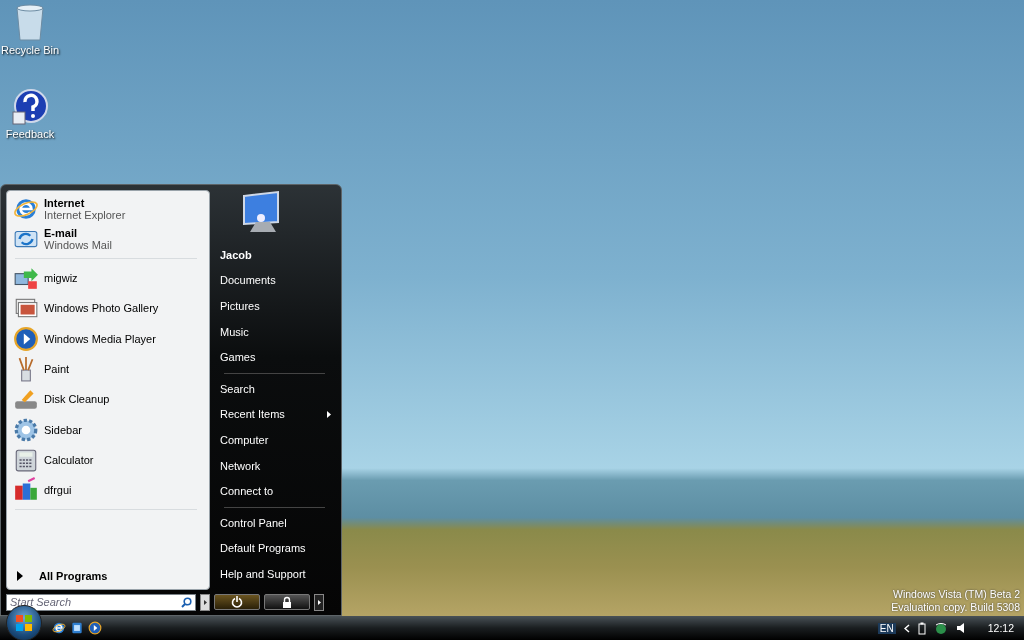 The width and height of the screenshot is (1024, 640). I want to click on clock-text: 12:12, so click(1000, 628).